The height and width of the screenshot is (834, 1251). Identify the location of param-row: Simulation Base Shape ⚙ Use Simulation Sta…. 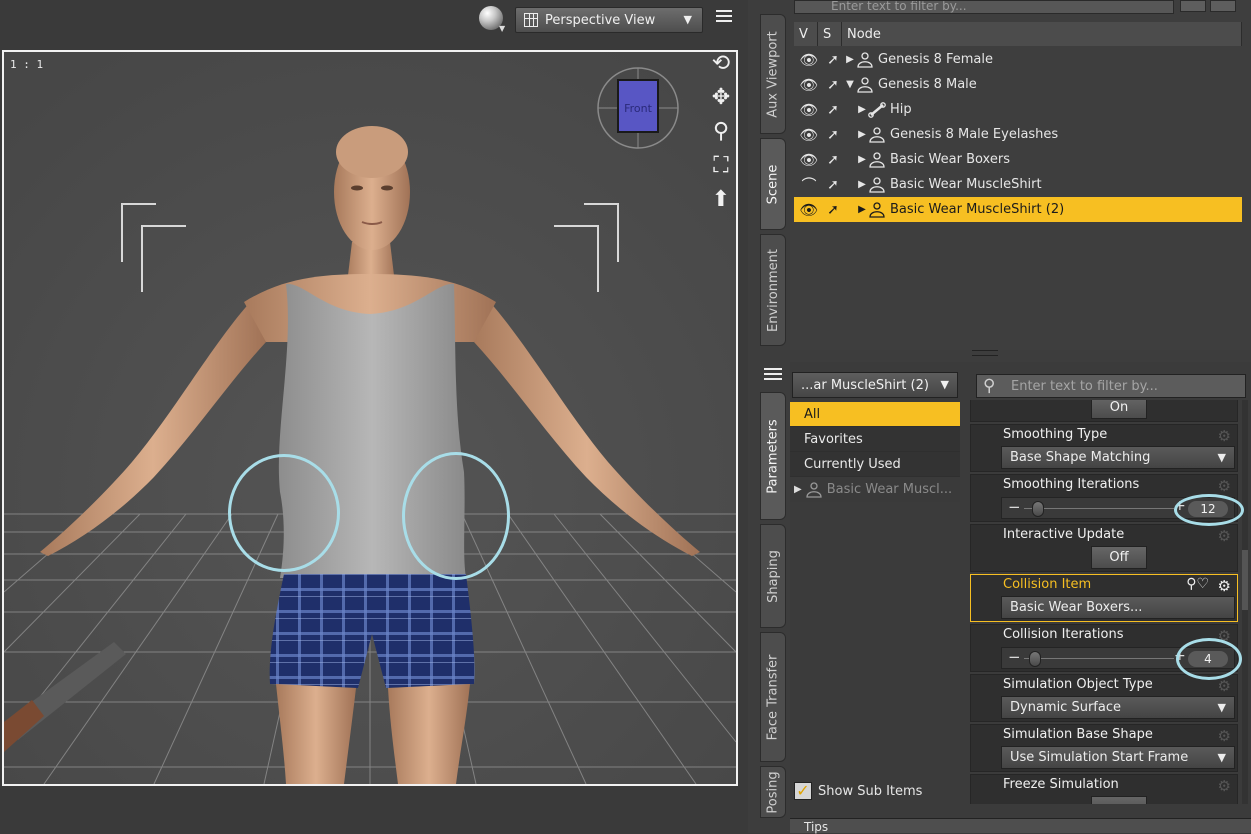
(1104, 748).